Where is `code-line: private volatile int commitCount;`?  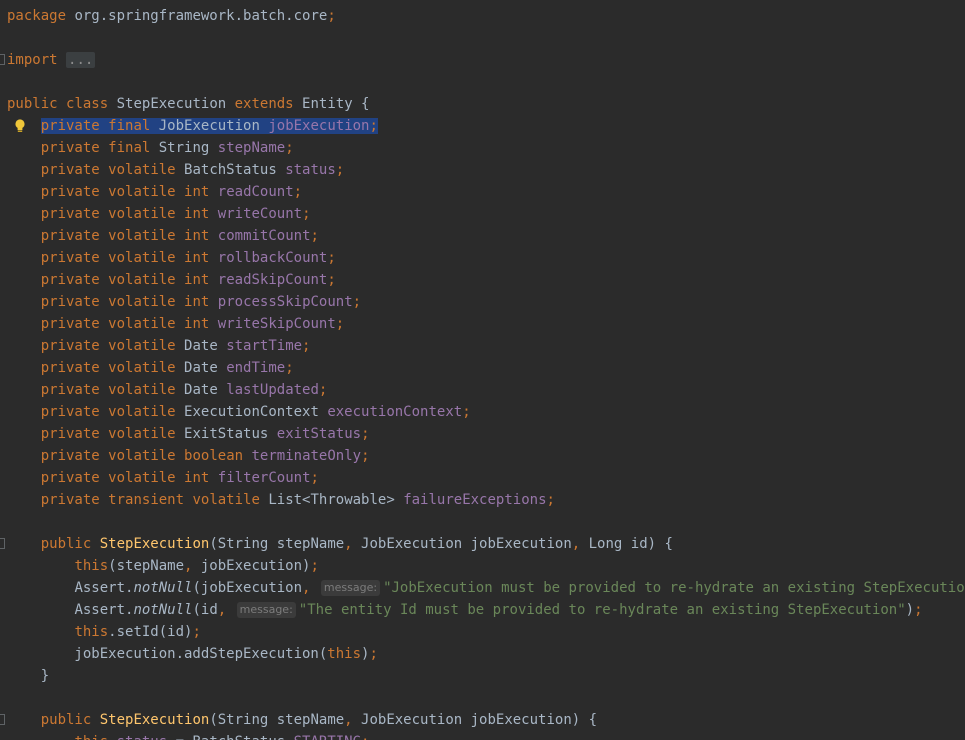
code-line: private volatile int commitCount; is located at coordinates (482, 236).